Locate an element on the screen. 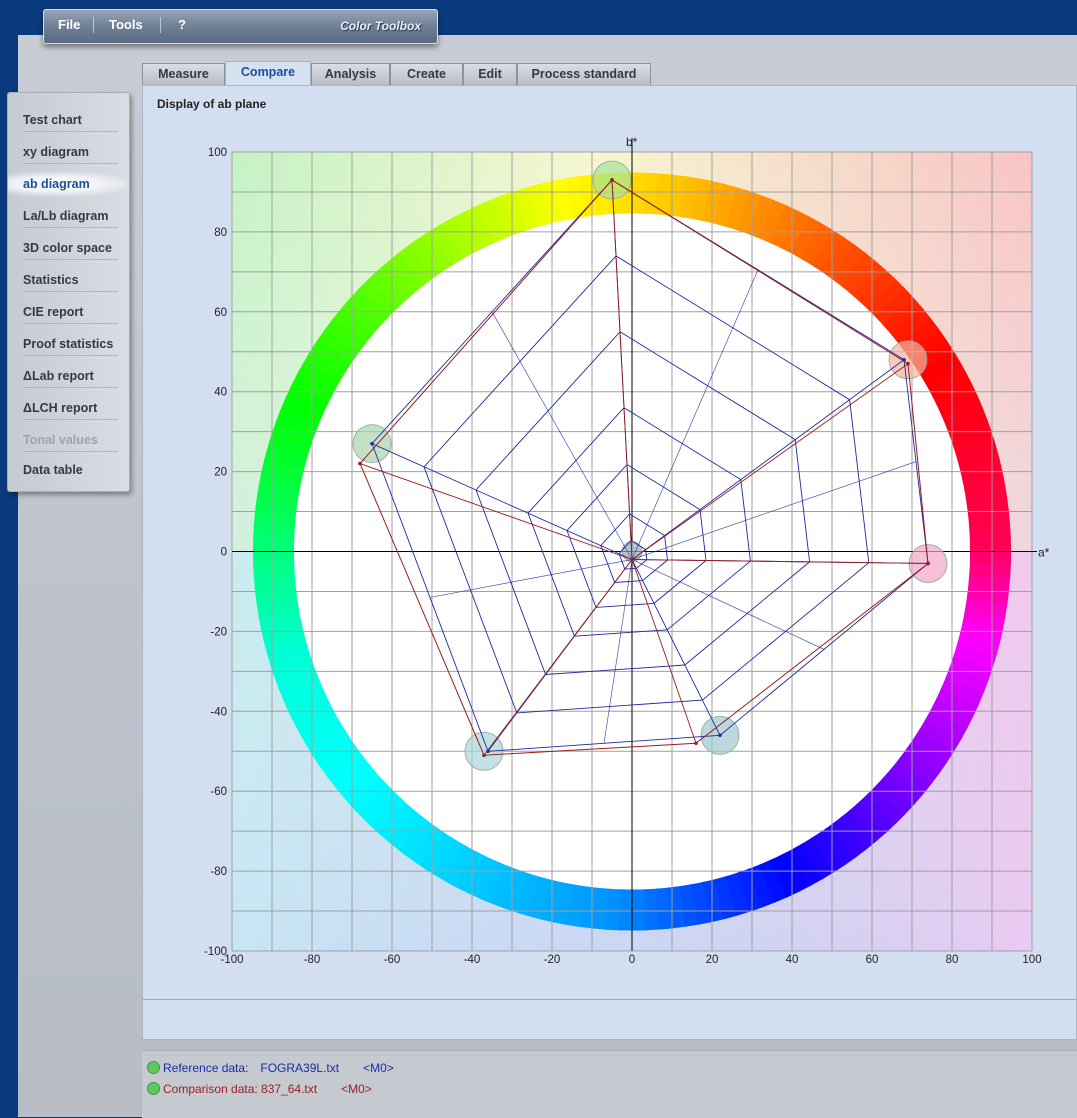 The width and height of the screenshot is (1077, 1118). comparison-data-line: Comparison data: 837_64.txt <M0> is located at coordinates (259, 1089).